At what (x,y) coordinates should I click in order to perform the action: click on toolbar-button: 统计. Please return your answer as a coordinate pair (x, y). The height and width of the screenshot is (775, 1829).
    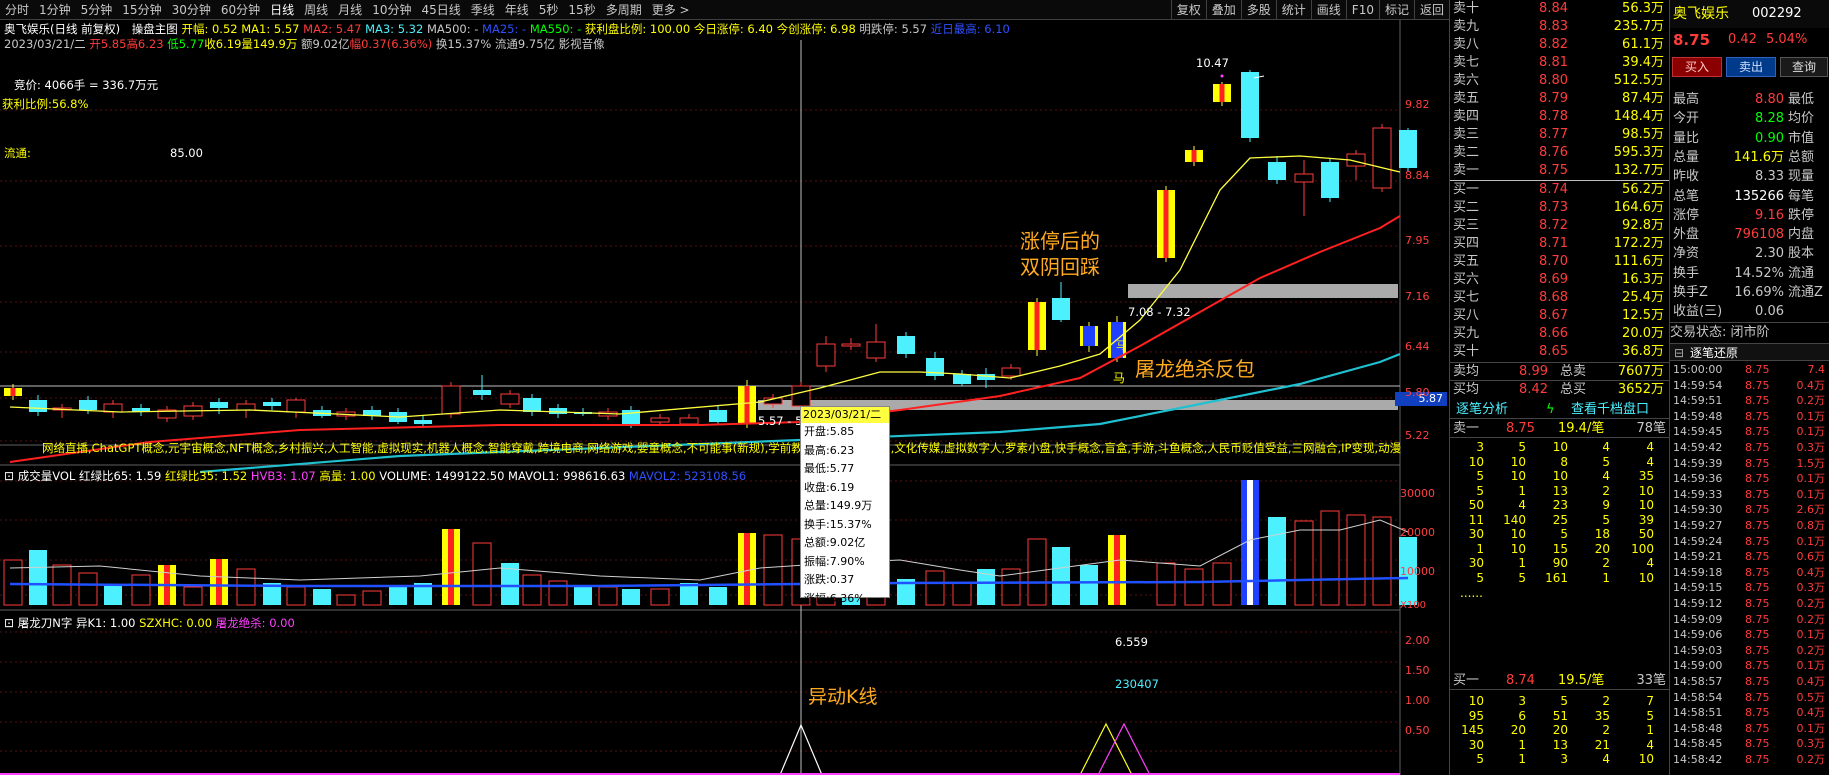
    Looking at the image, I should click on (1293, 10).